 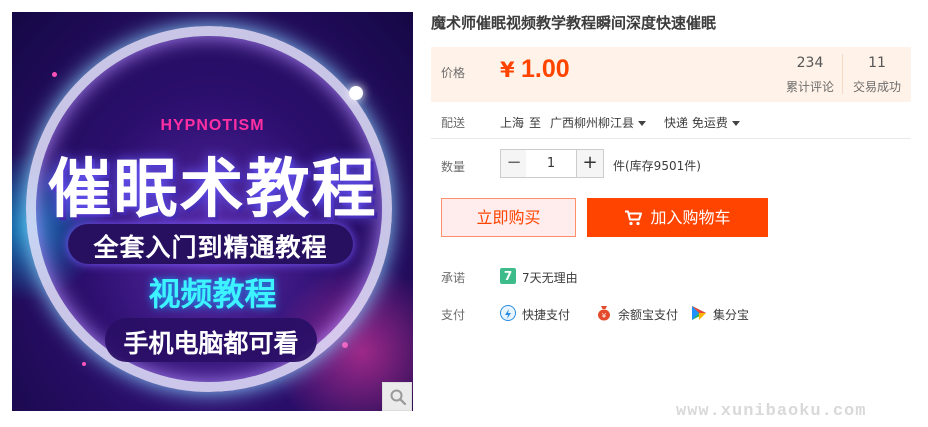 What do you see at coordinates (212, 190) in the screenshot?
I see `image-main-text: 催眠术教程` at bounding box center [212, 190].